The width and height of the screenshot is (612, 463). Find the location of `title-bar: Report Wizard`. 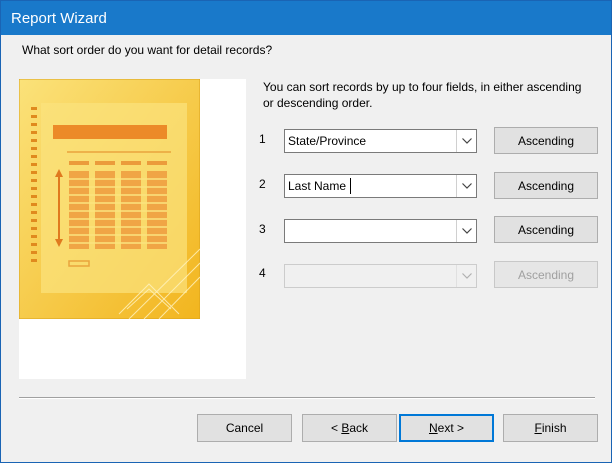

title-bar: Report Wizard is located at coordinates (306, 18).